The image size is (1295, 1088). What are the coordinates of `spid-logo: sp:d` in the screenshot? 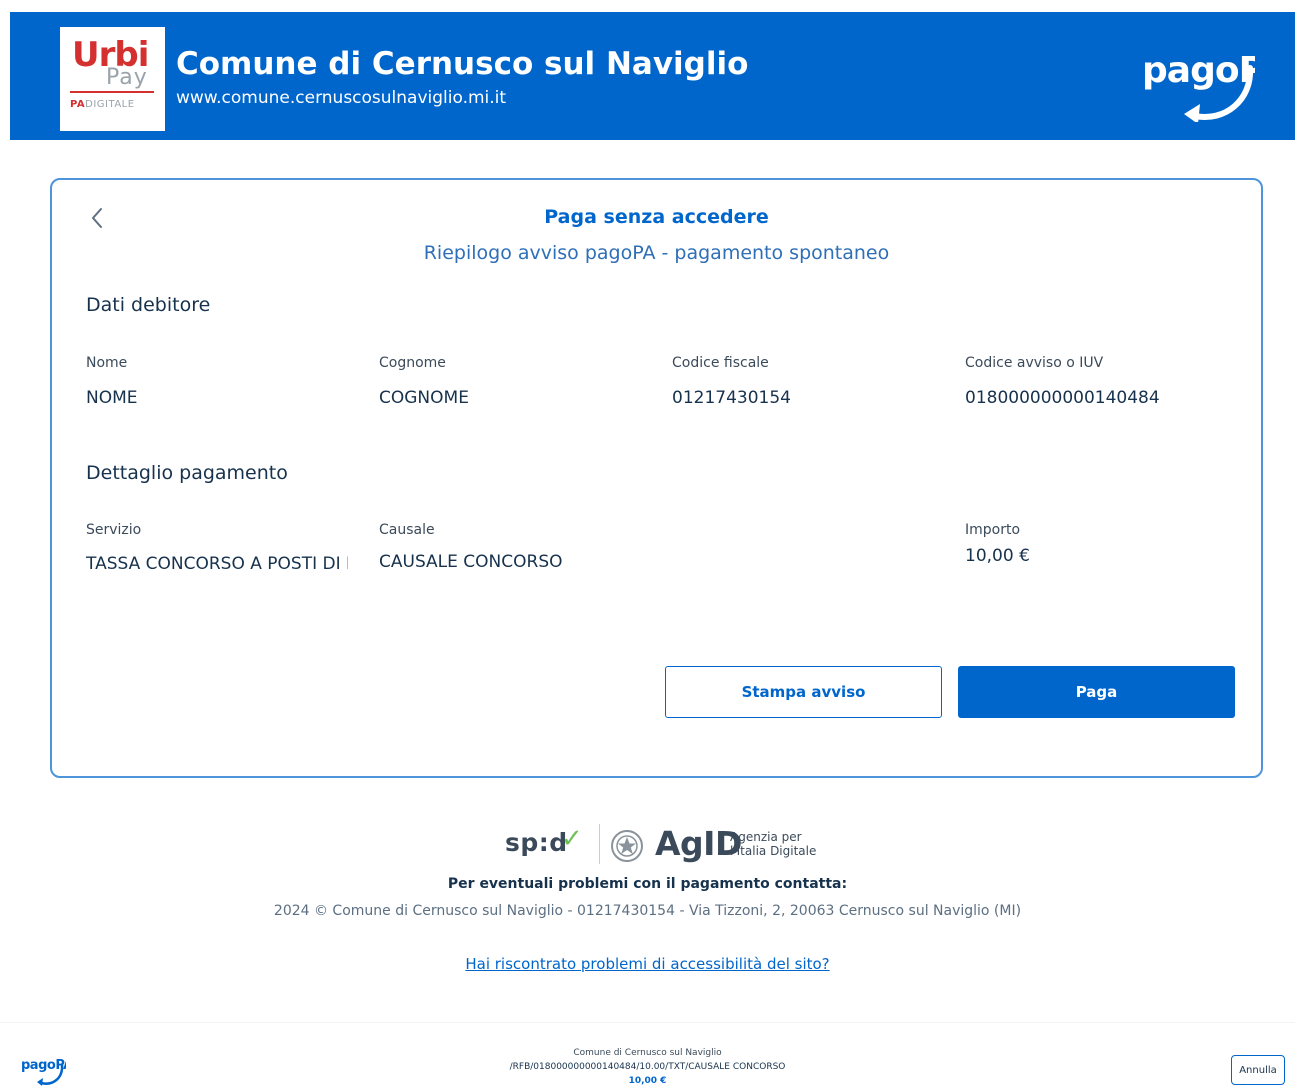 It's located at (536, 842).